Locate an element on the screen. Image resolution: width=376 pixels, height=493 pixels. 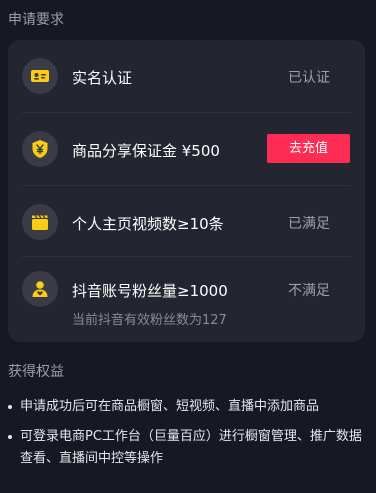
requirement-real-name: 实名认证 已认证 is located at coordinates (186, 76).